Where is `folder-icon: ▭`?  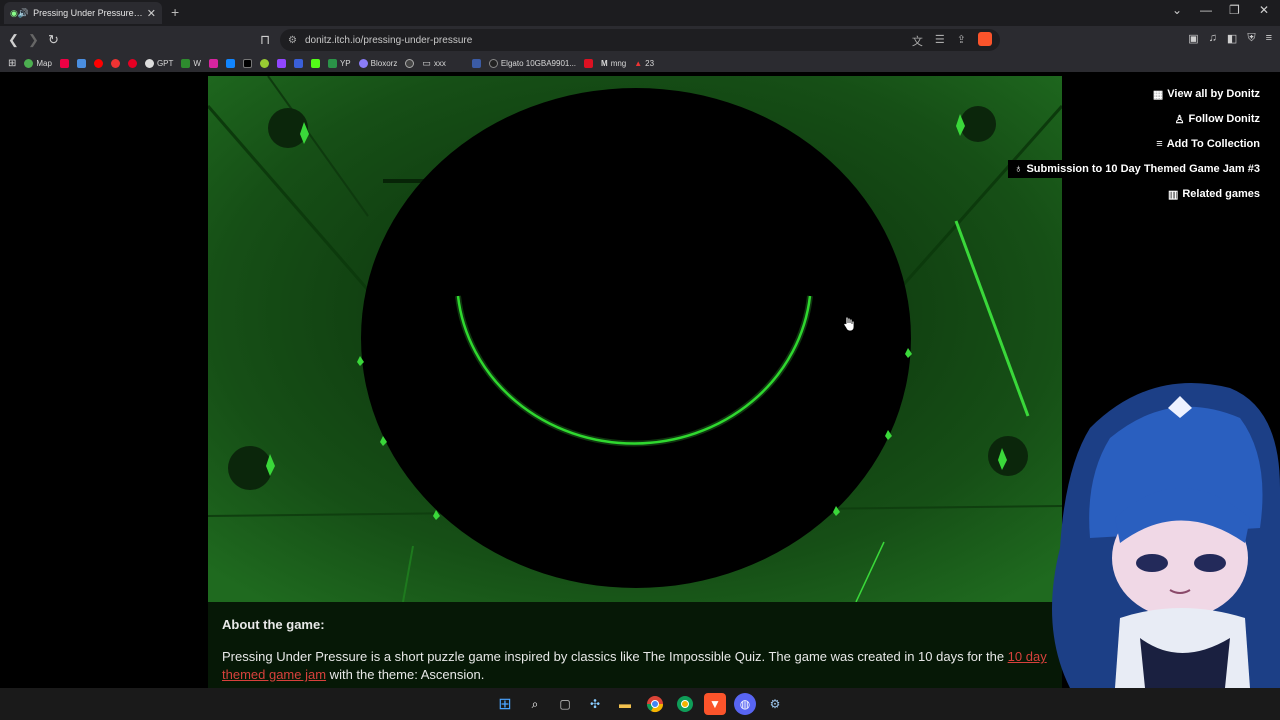
folder-icon: ▭ is located at coordinates (426, 62).